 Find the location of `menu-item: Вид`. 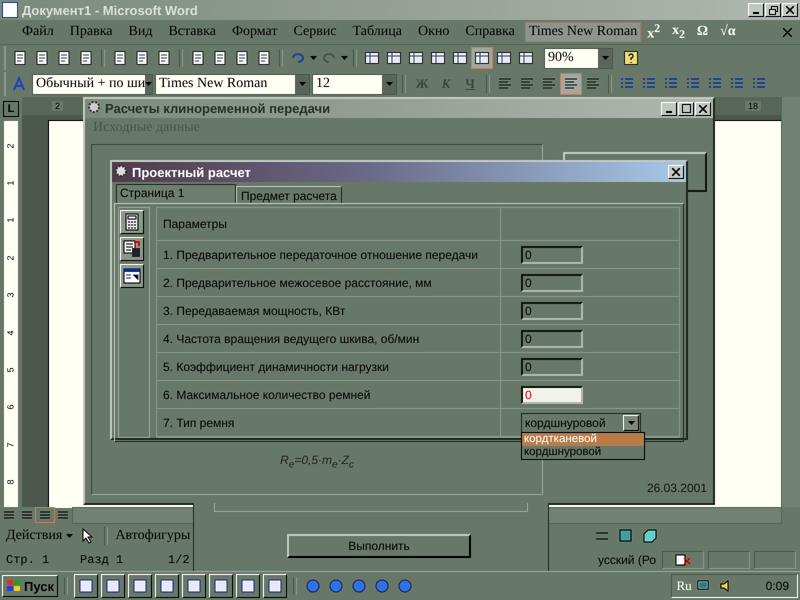

menu-item: Вид is located at coordinates (140, 32).